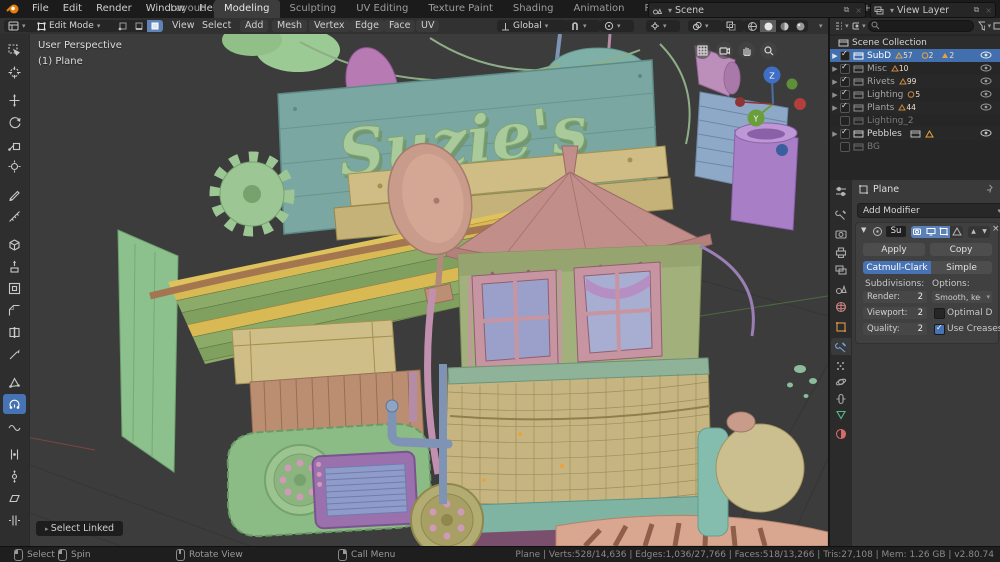 This screenshot has width=1000, height=562. I want to click on blender-logo-icon, so click(13, 9).